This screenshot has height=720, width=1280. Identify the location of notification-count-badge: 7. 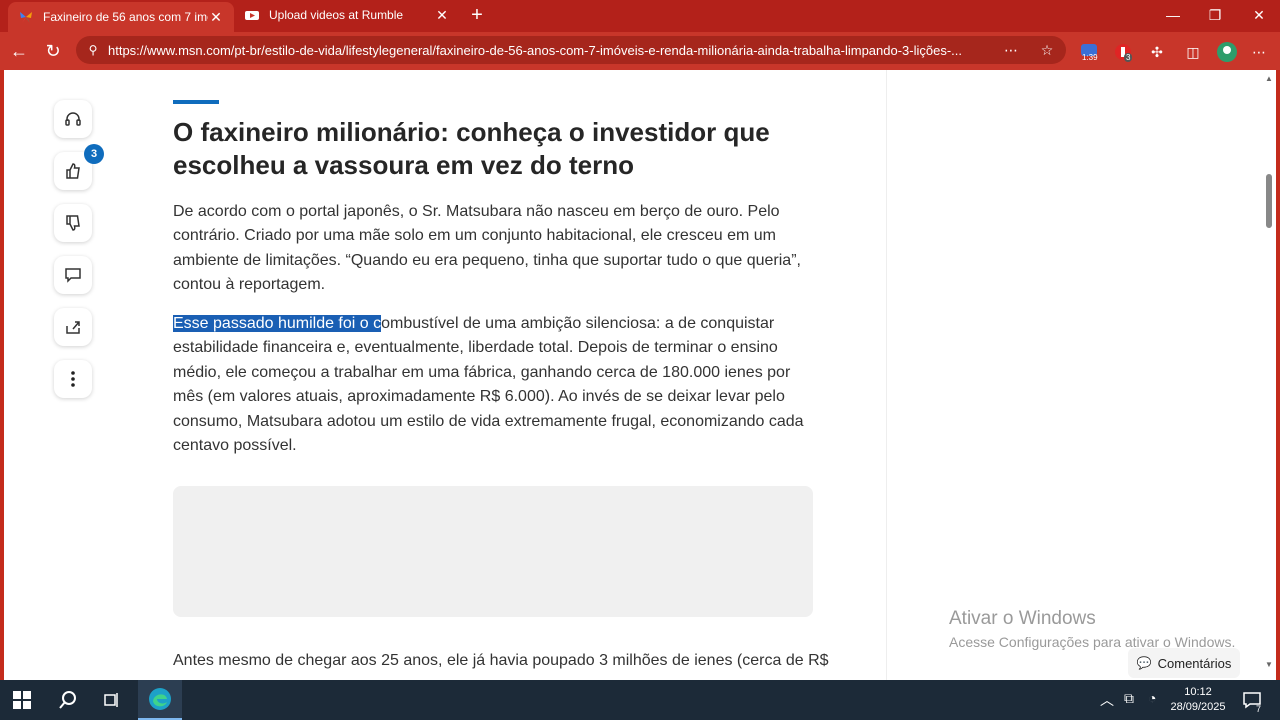
(1259, 709).